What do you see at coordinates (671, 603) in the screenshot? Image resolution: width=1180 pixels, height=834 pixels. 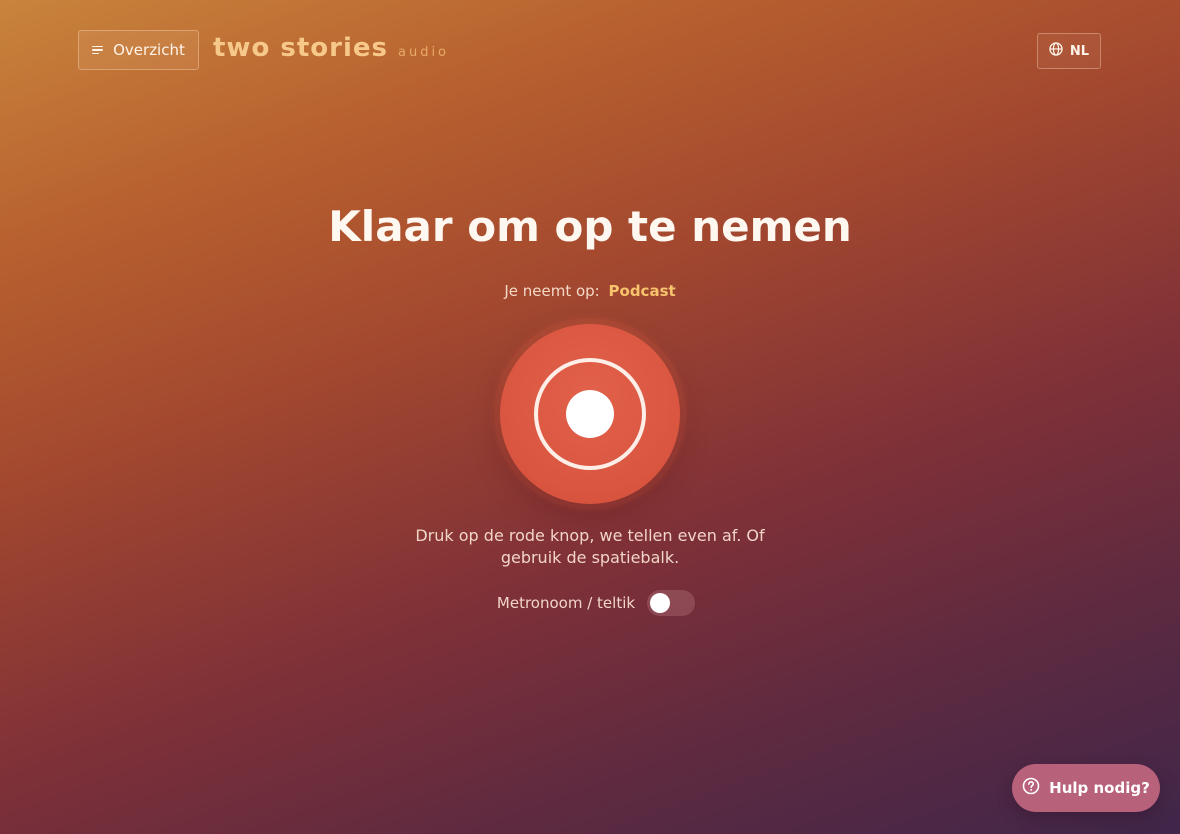 I see `metronome-toggle` at bounding box center [671, 603].